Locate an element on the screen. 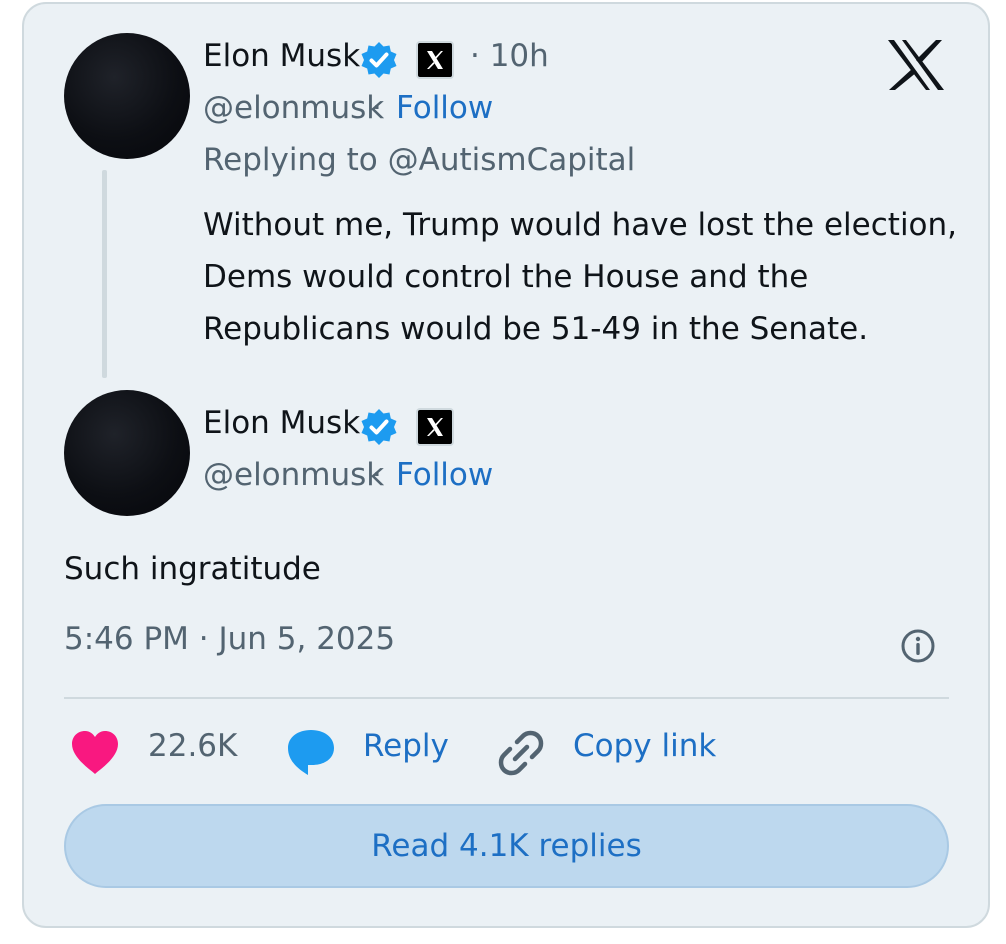 The image size is (1006, 944). tweet-time-ago: · 10h is located at coordinates (509, 56).